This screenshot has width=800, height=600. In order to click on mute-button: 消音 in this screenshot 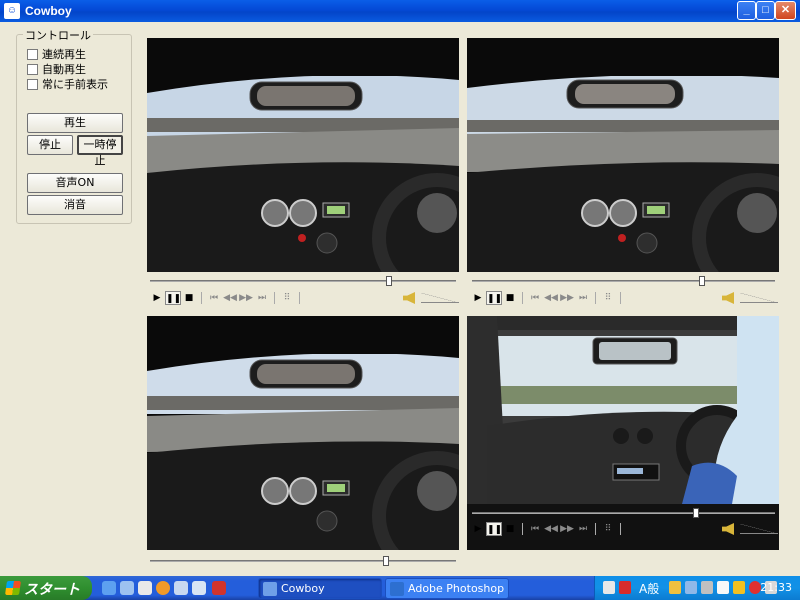, I will do `click(75, 205)`.